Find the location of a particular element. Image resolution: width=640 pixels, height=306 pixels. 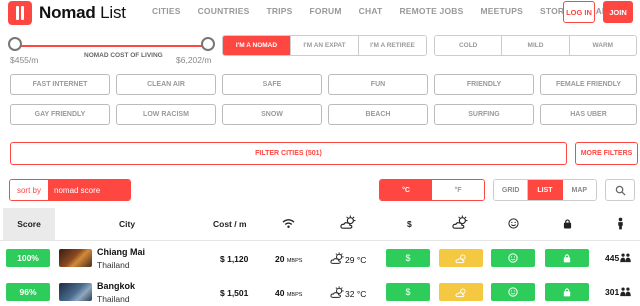

city-name: Chiang Mai is located at coordinates (121, 252).